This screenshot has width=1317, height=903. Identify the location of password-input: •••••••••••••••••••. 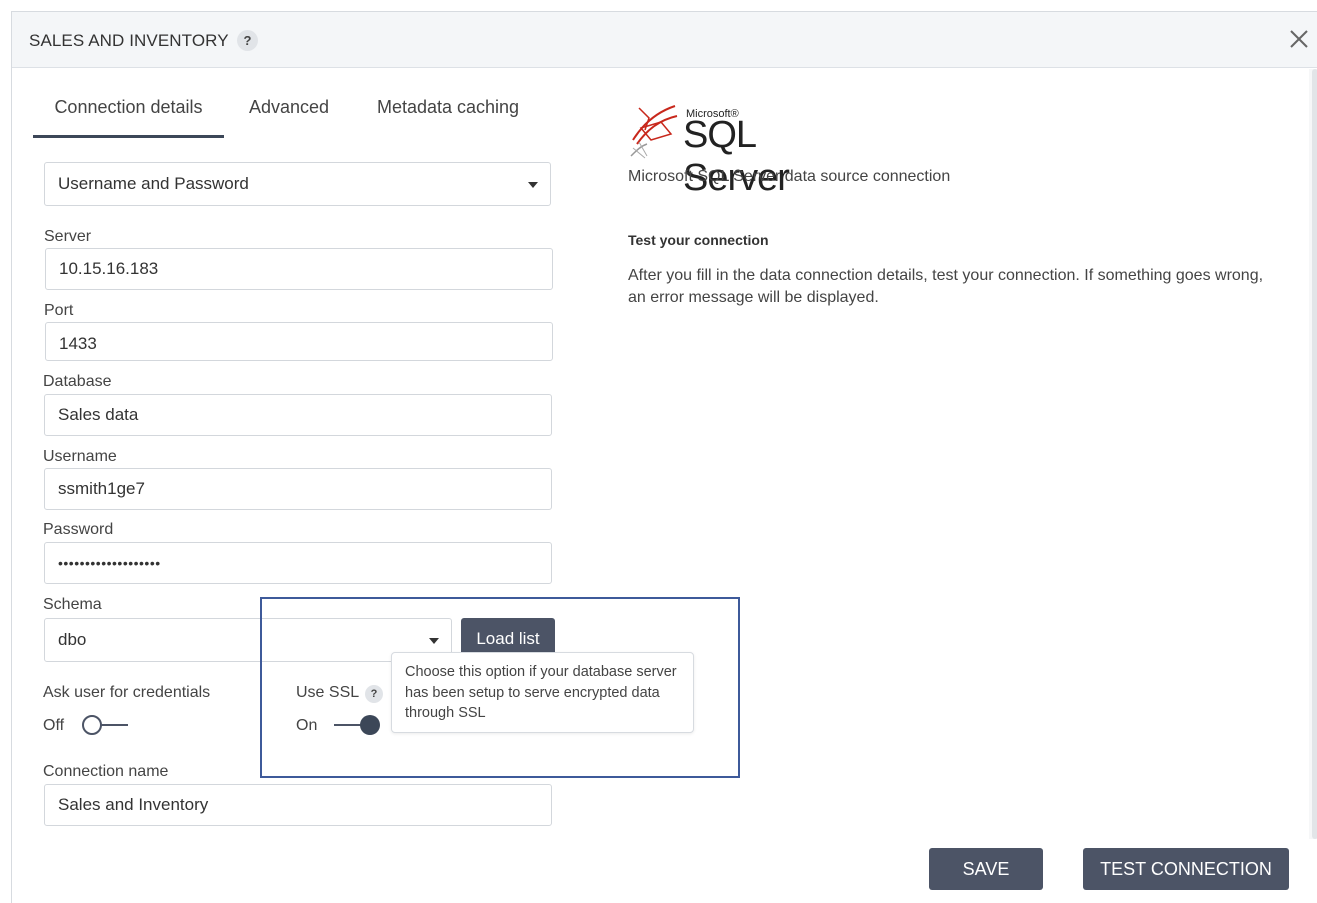
(298, 563).